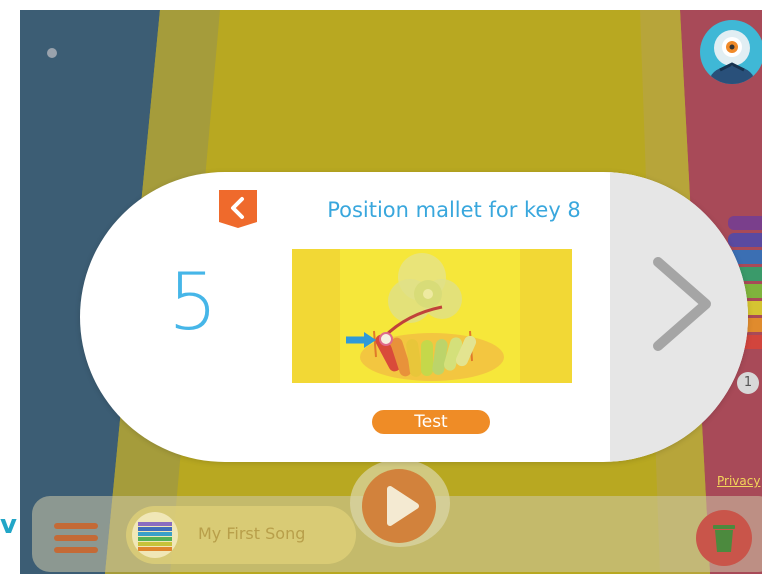 This screenshot has height=574, width=762. I want to click on play-button, so click(400, 503).